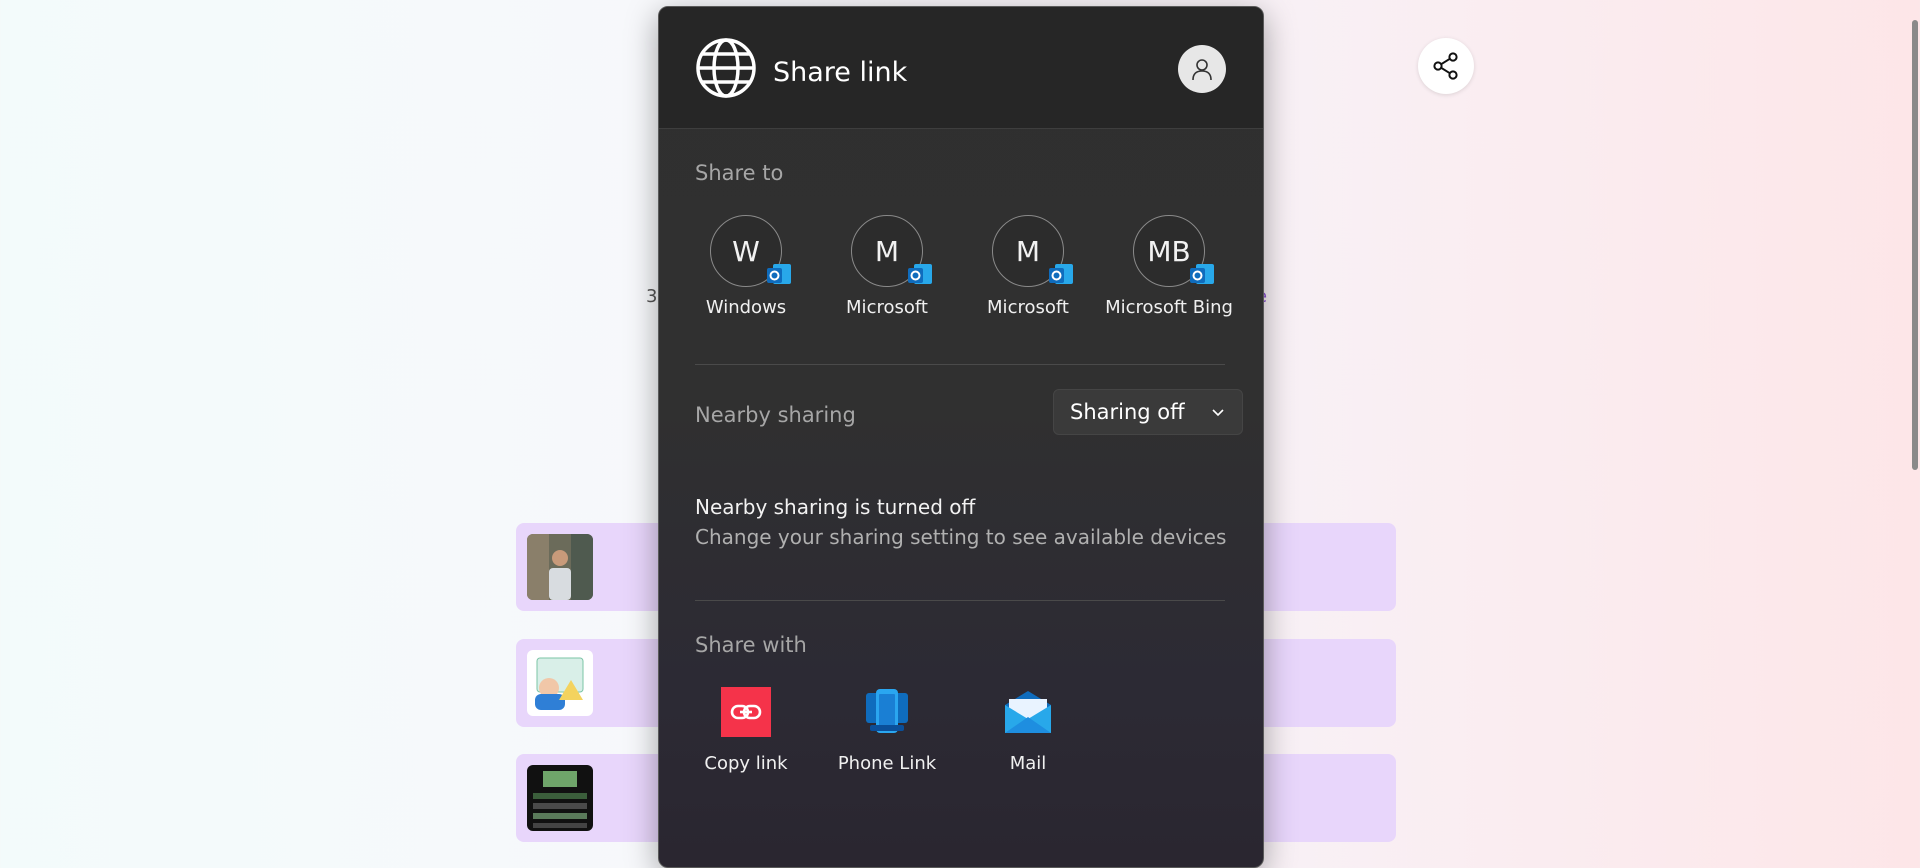 The height and width of the screenshot is (868, 1920). I want to click on phone-link-icon, so click(887, 711).